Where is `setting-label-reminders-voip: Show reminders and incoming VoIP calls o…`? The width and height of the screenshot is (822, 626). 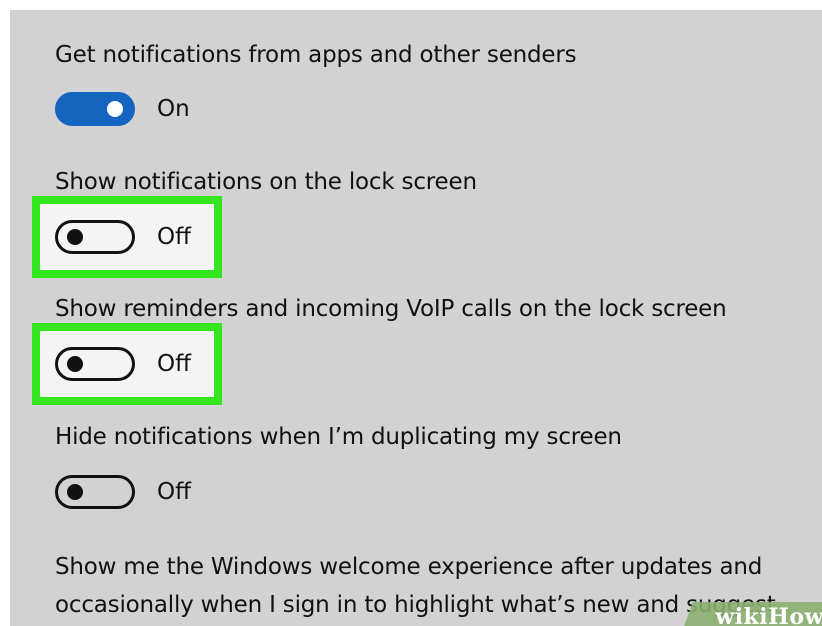
setting-label-reminders-voip: Show reminders and incoming VoIP calls o… is located at coordinates (391, 309).